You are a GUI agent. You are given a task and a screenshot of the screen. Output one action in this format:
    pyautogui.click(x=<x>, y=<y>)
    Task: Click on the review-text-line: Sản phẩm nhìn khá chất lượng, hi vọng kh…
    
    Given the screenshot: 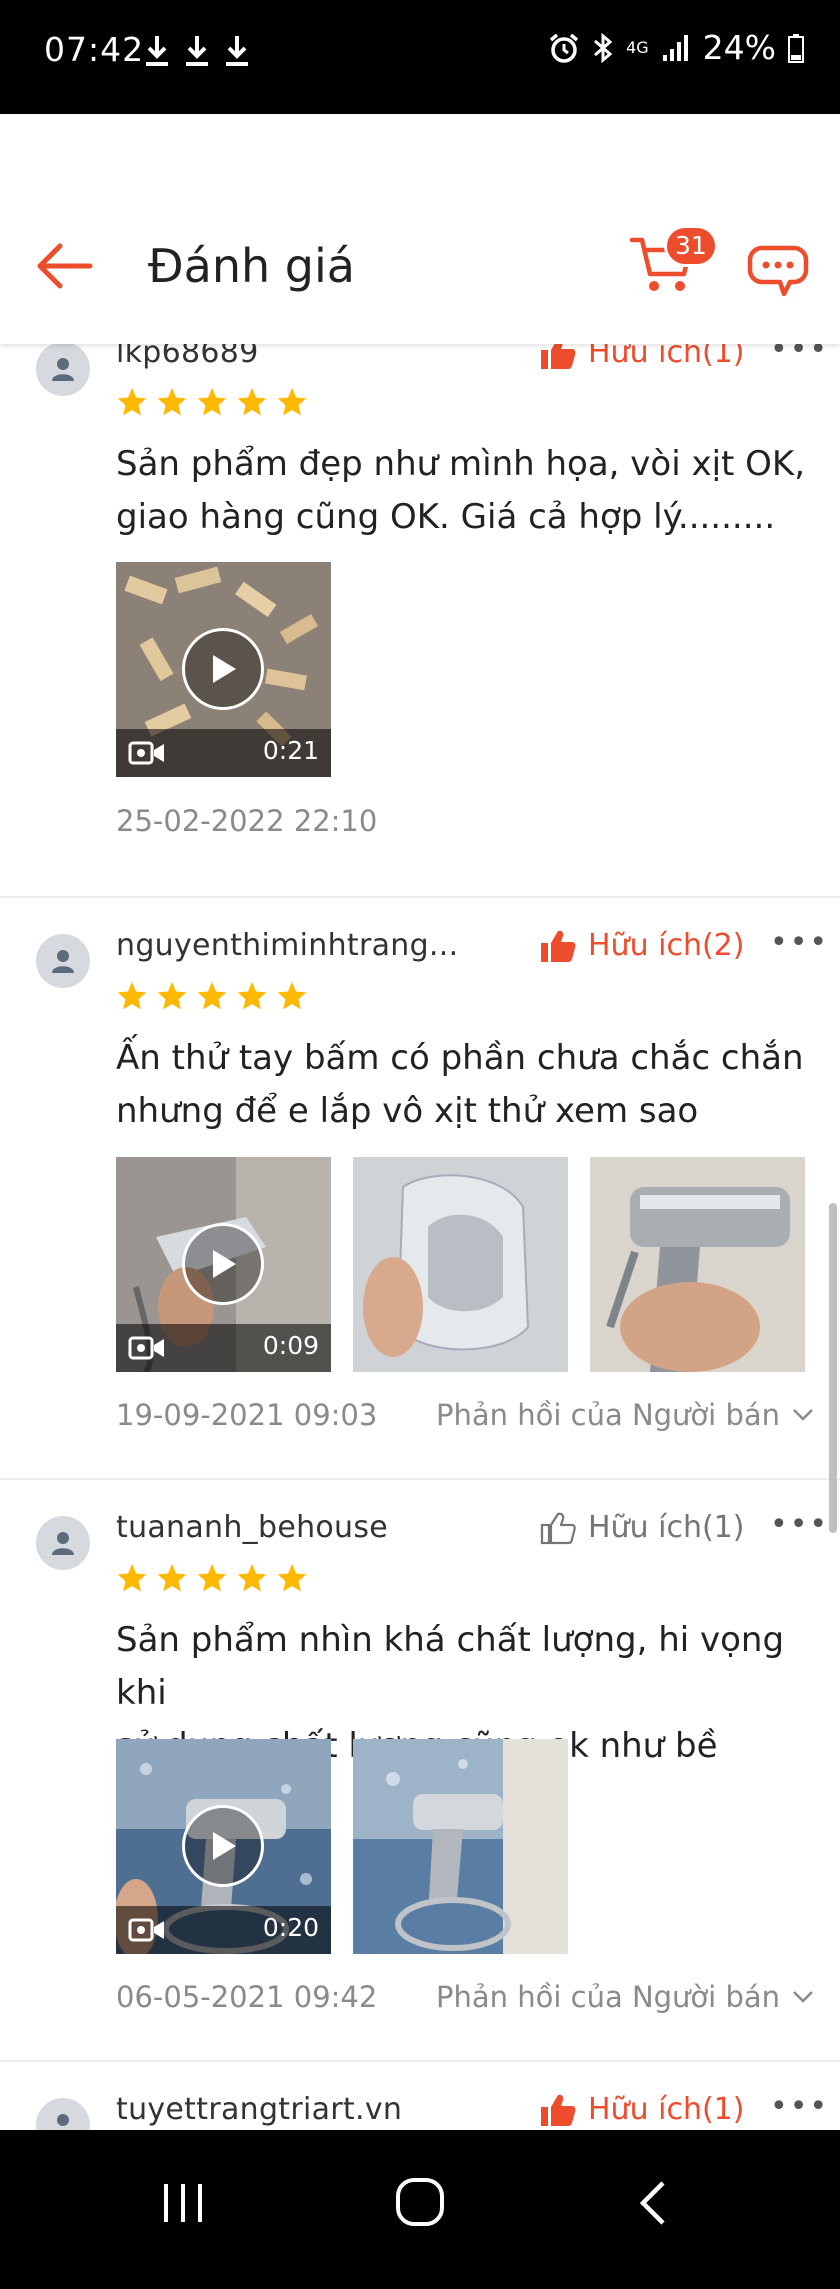 What is the action you would take?
    pyautogui.click(x=450, y=1666)
    